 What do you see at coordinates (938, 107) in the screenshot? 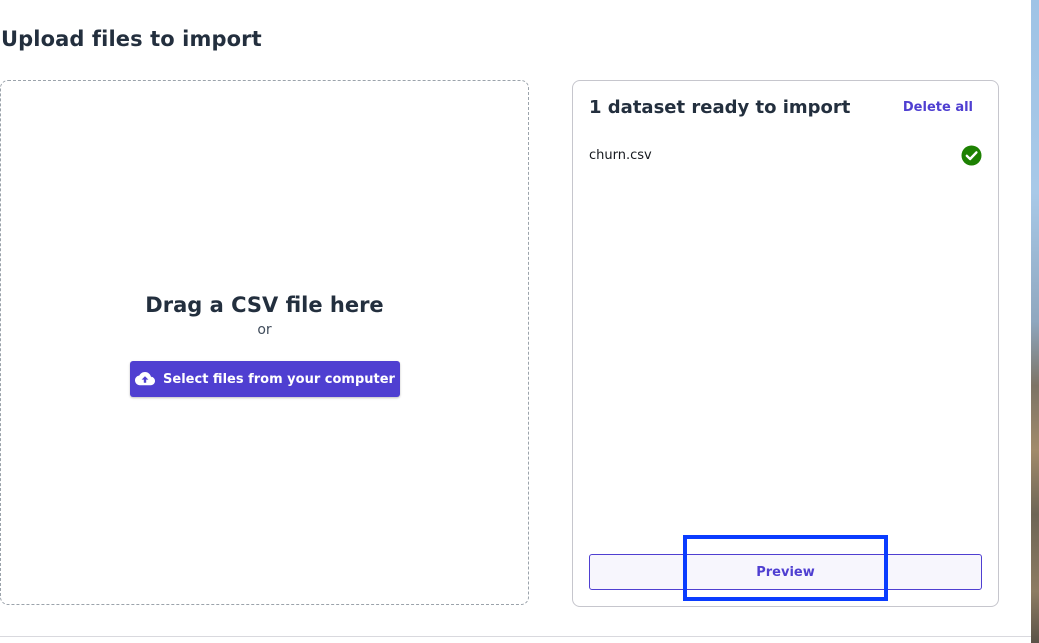
I see `delete-all-link: Delete all` at bounding box center [938, 107].